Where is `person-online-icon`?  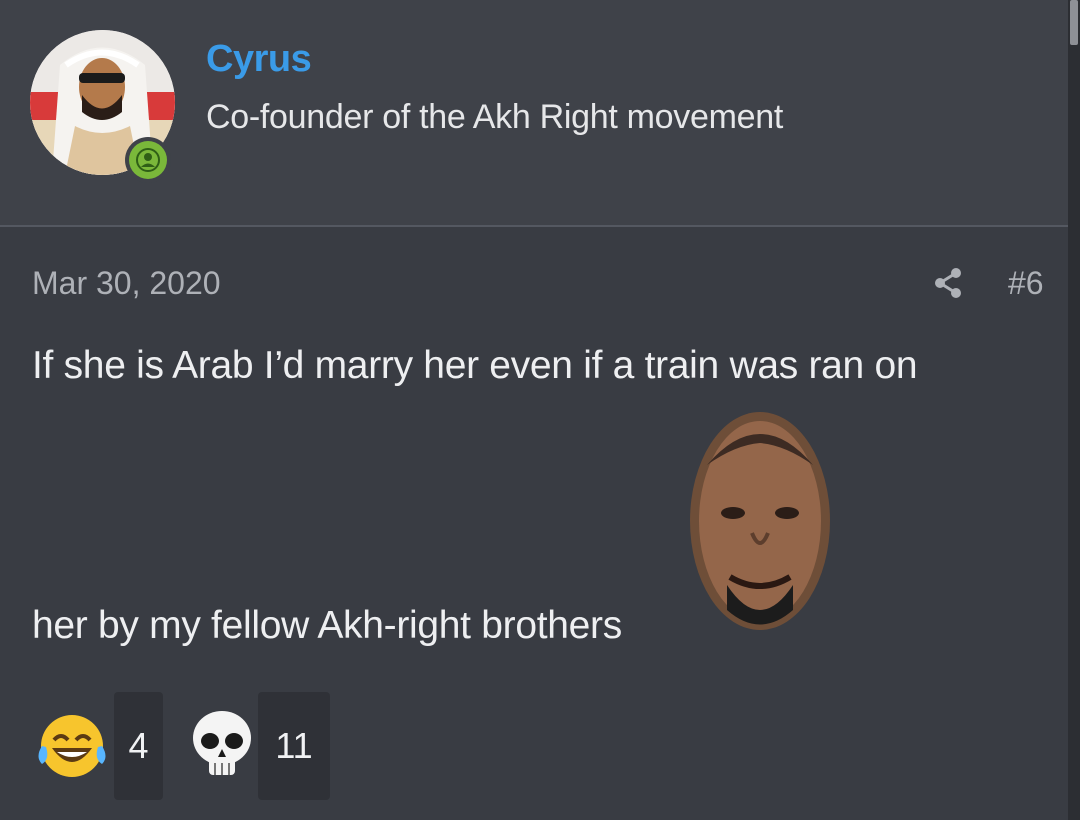 person-online-icon is located at coordinates (148, 160).